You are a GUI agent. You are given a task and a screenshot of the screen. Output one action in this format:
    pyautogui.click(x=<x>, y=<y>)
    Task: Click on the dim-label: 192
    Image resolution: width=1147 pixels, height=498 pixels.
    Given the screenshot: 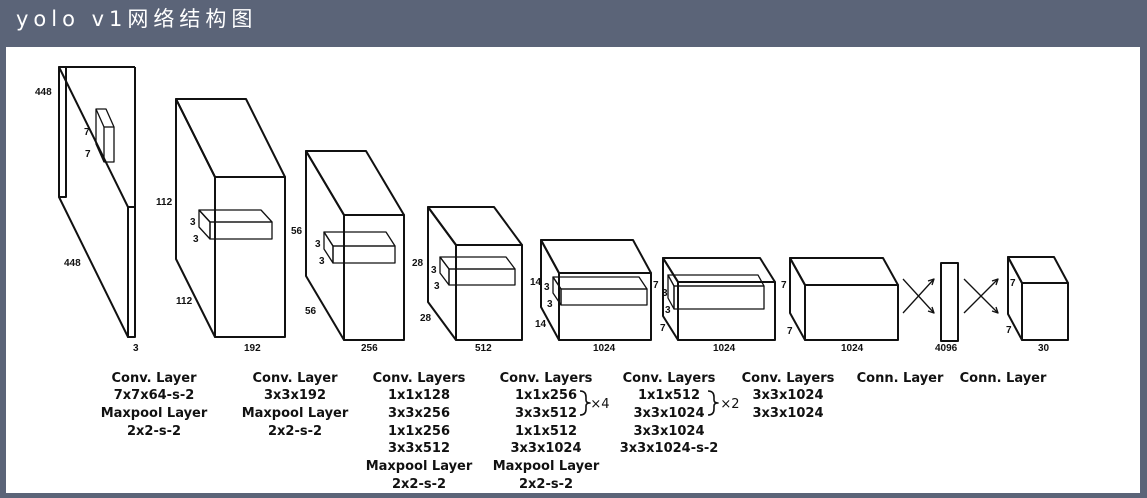 What is the action you would take?
    pyautogui.click(x=252, y=348)
    